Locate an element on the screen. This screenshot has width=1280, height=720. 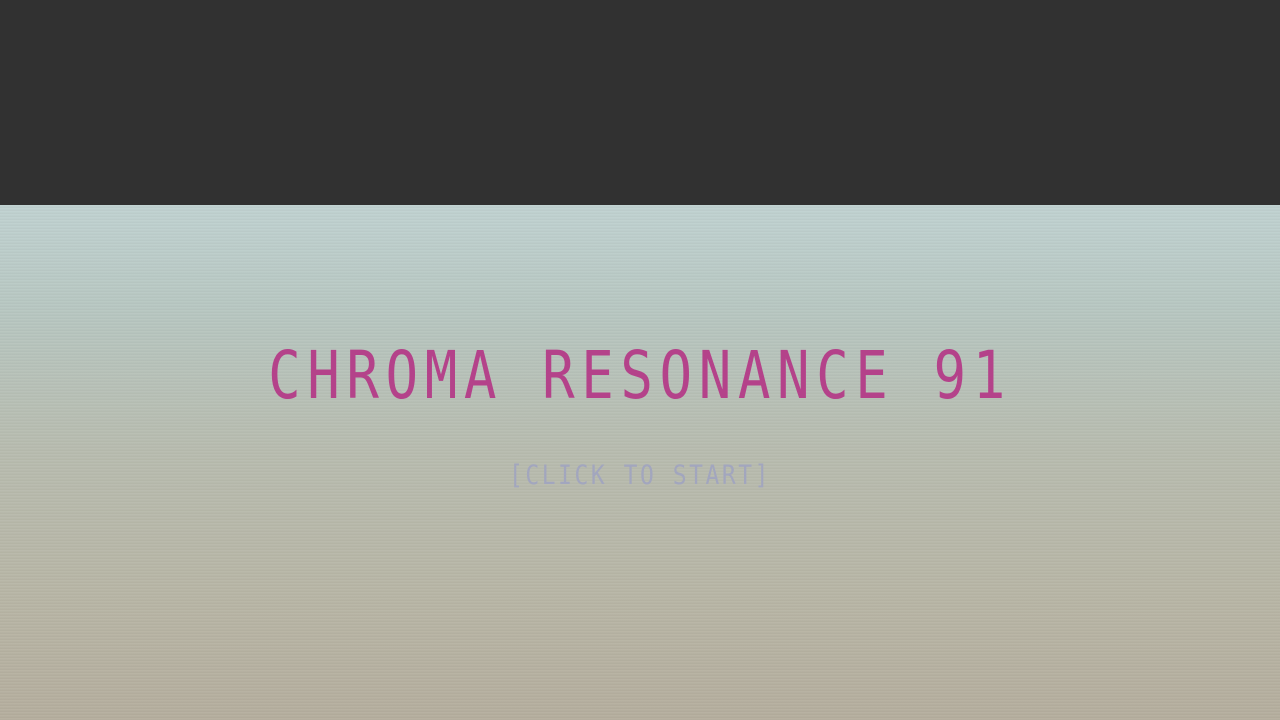
game-title: CHROMA RESONANCE 91 is located at coordinates (640, 375).